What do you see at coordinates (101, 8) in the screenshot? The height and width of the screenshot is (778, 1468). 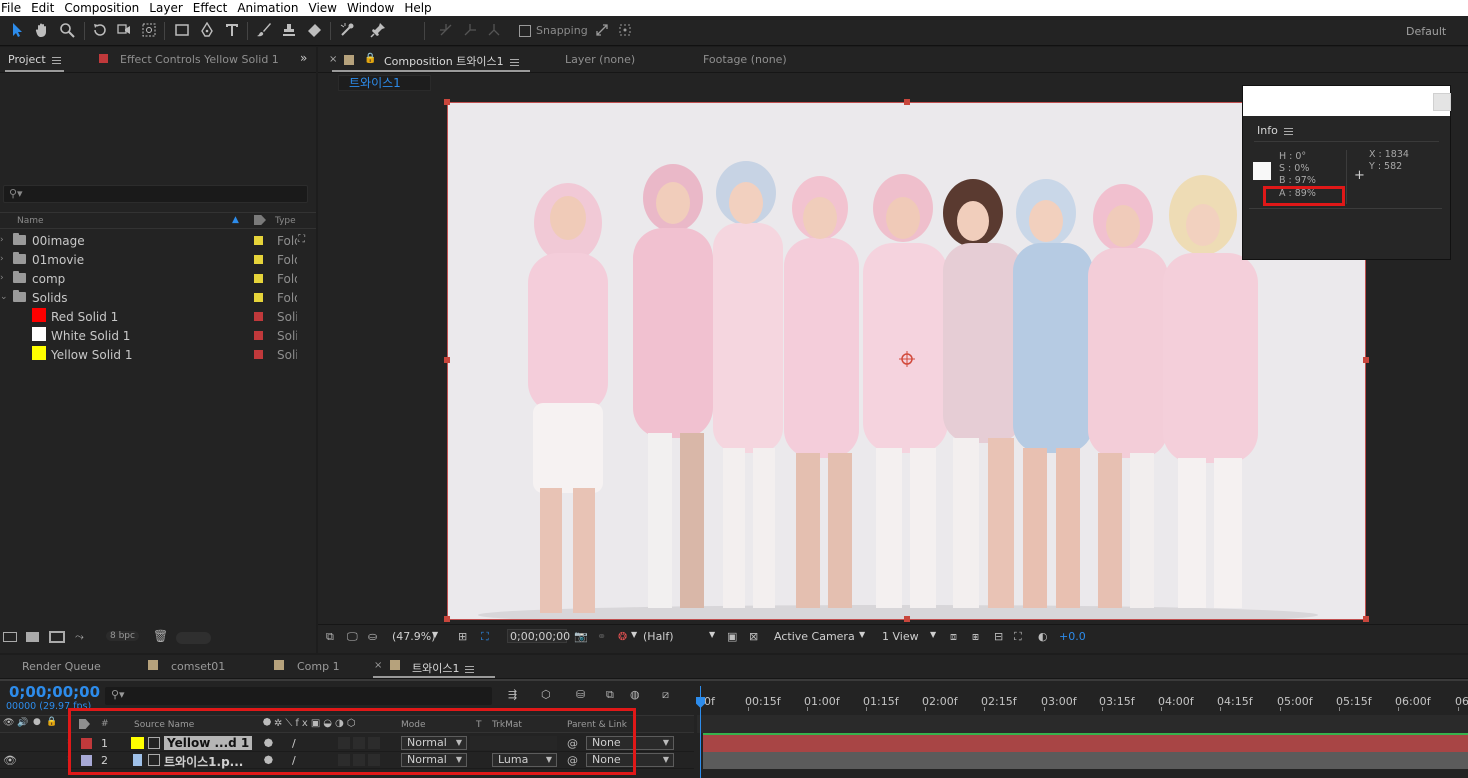 I see `menu-composition: Composition` at bounding box center [101, 8].